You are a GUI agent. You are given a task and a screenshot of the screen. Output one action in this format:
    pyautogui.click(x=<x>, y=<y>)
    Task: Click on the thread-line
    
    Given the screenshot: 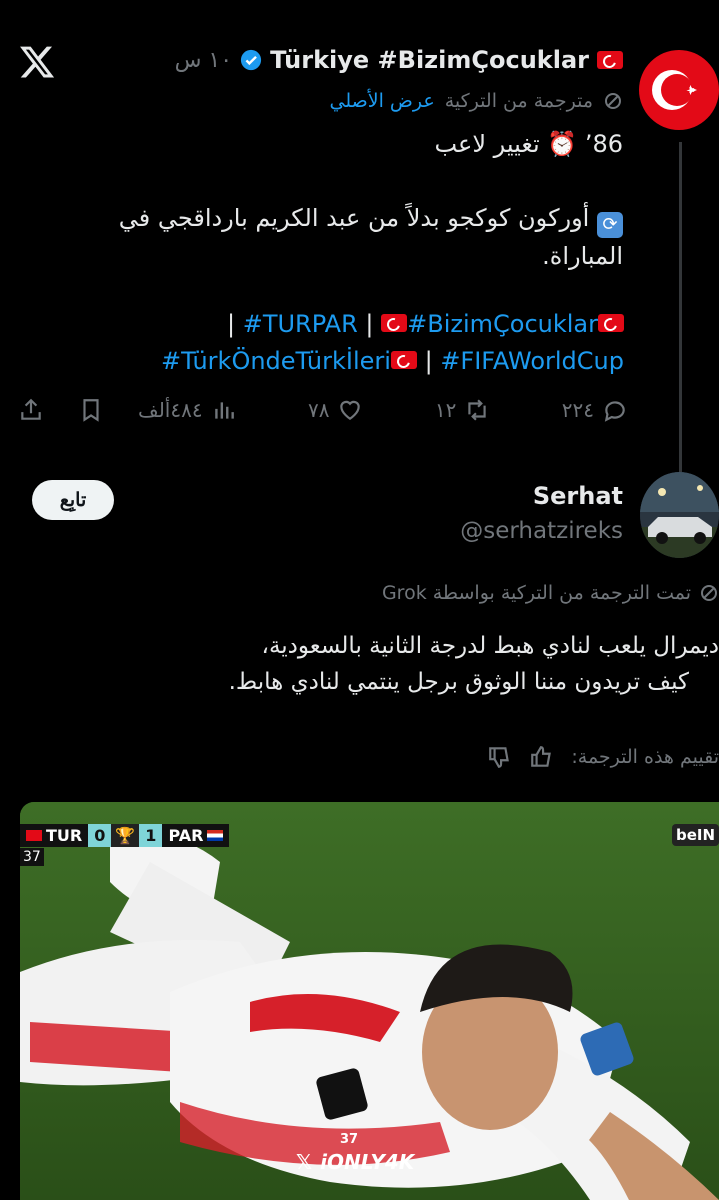 What is the action you would take?
    pyautogui.click(x=680, y=307)
    